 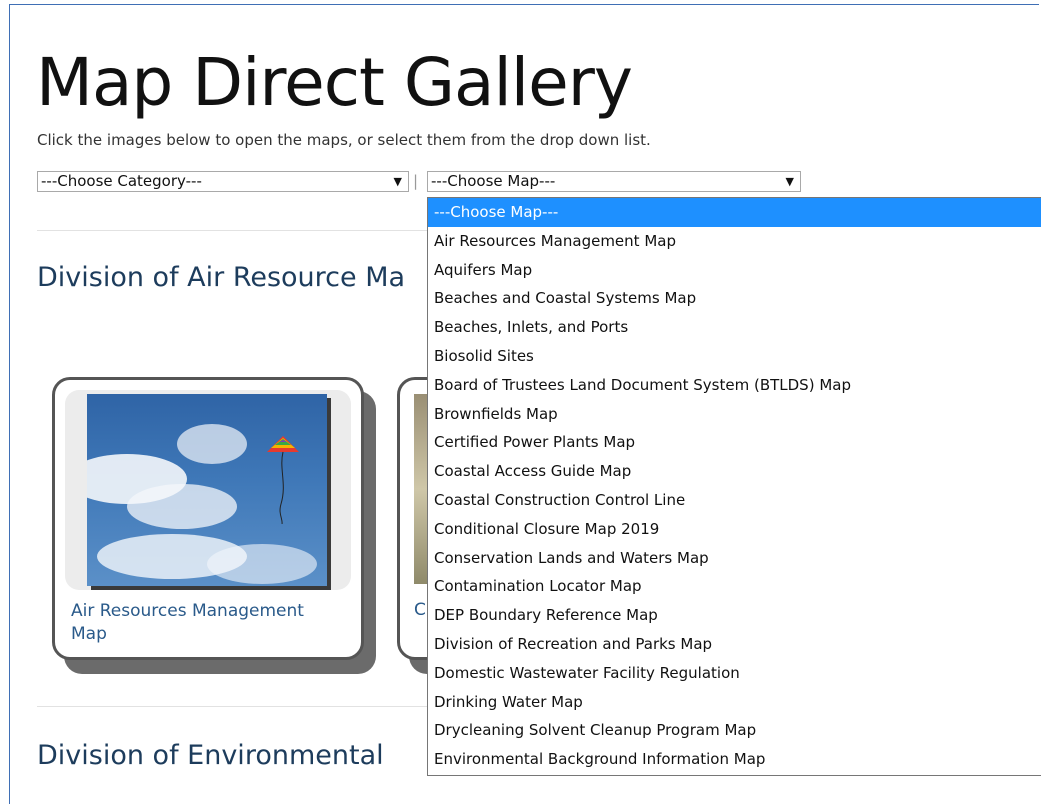 What do you see at coordinates (734, 241) in the screenshot?
I see `dropdown-option: Air Resources Management Map` at bounding box center [734, 241].